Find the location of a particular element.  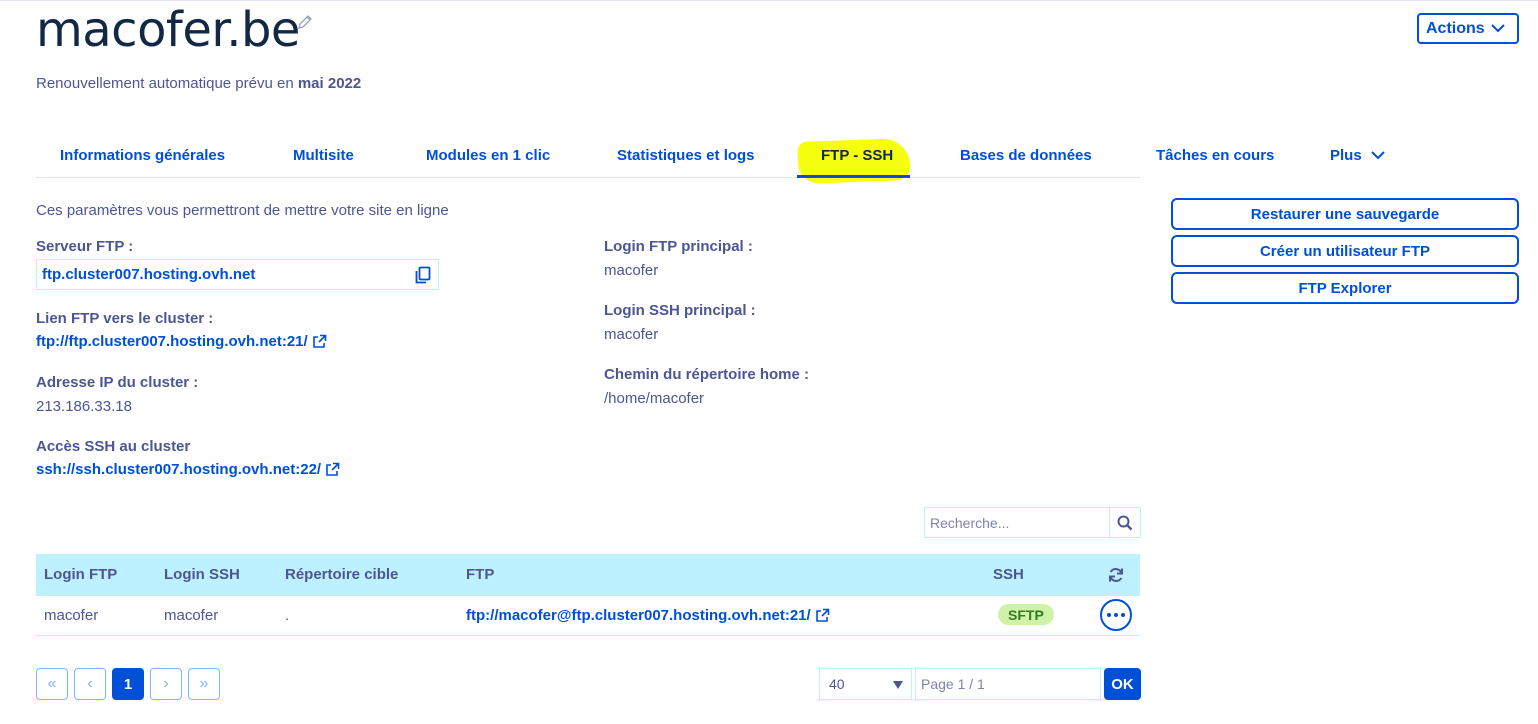

page-size-value: 40 is located at coordinates (837, 684).